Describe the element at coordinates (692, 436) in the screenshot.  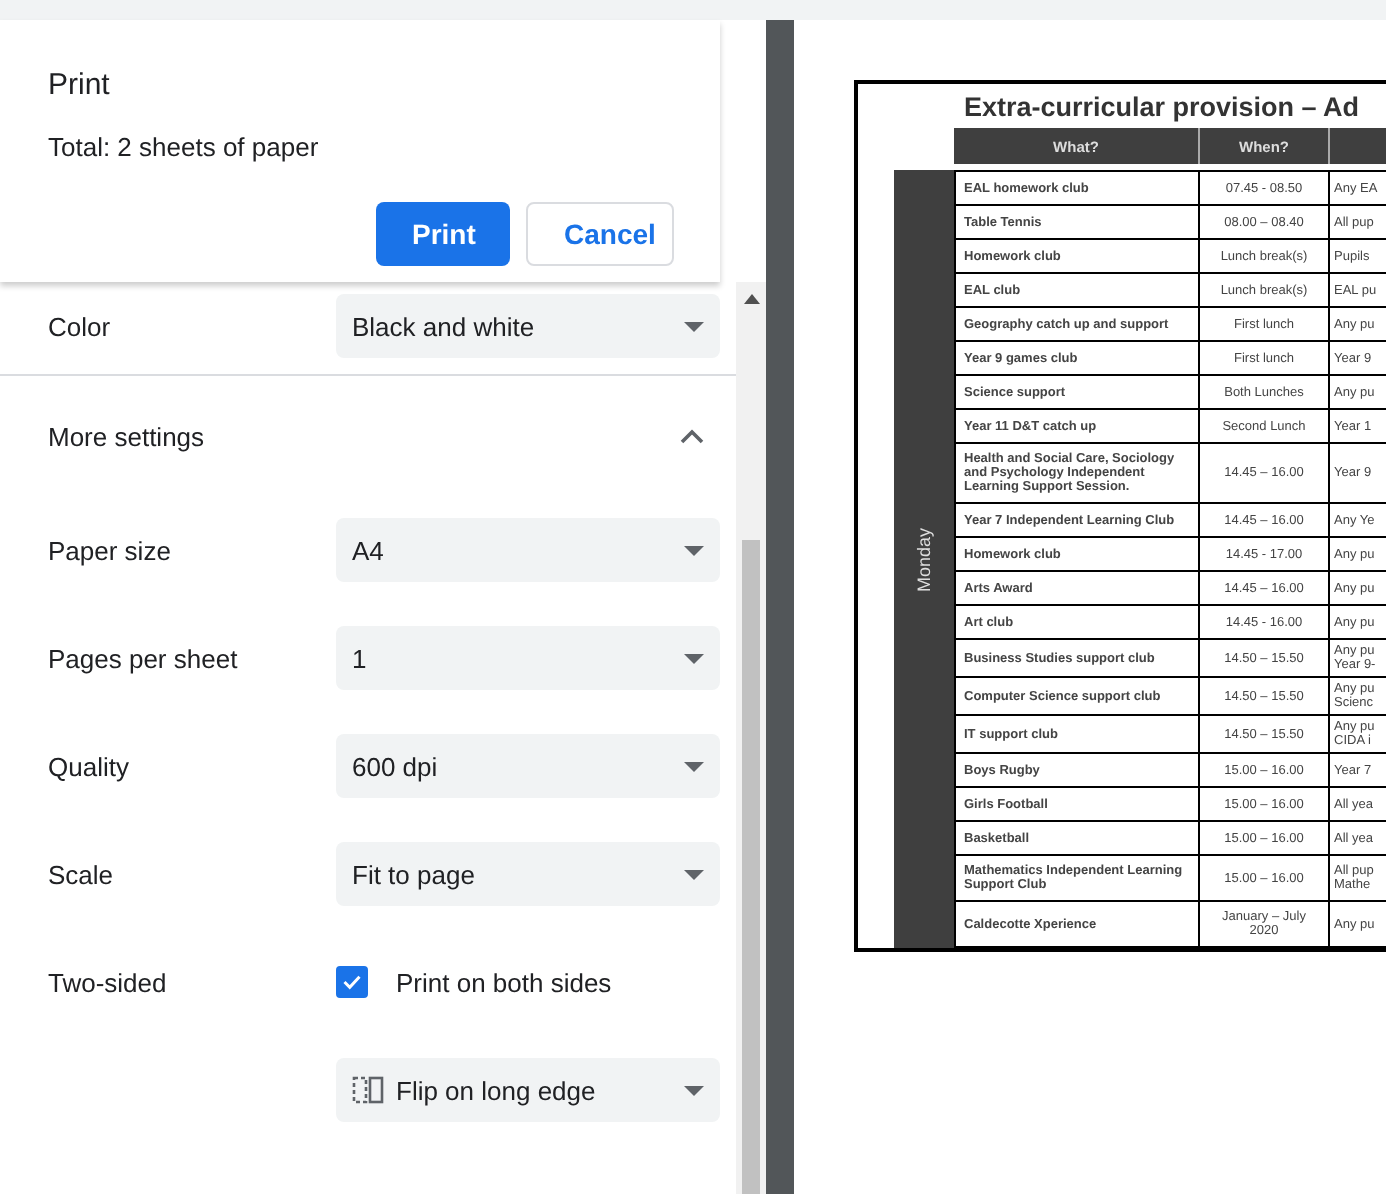
I see `chevron-icon` at that location.